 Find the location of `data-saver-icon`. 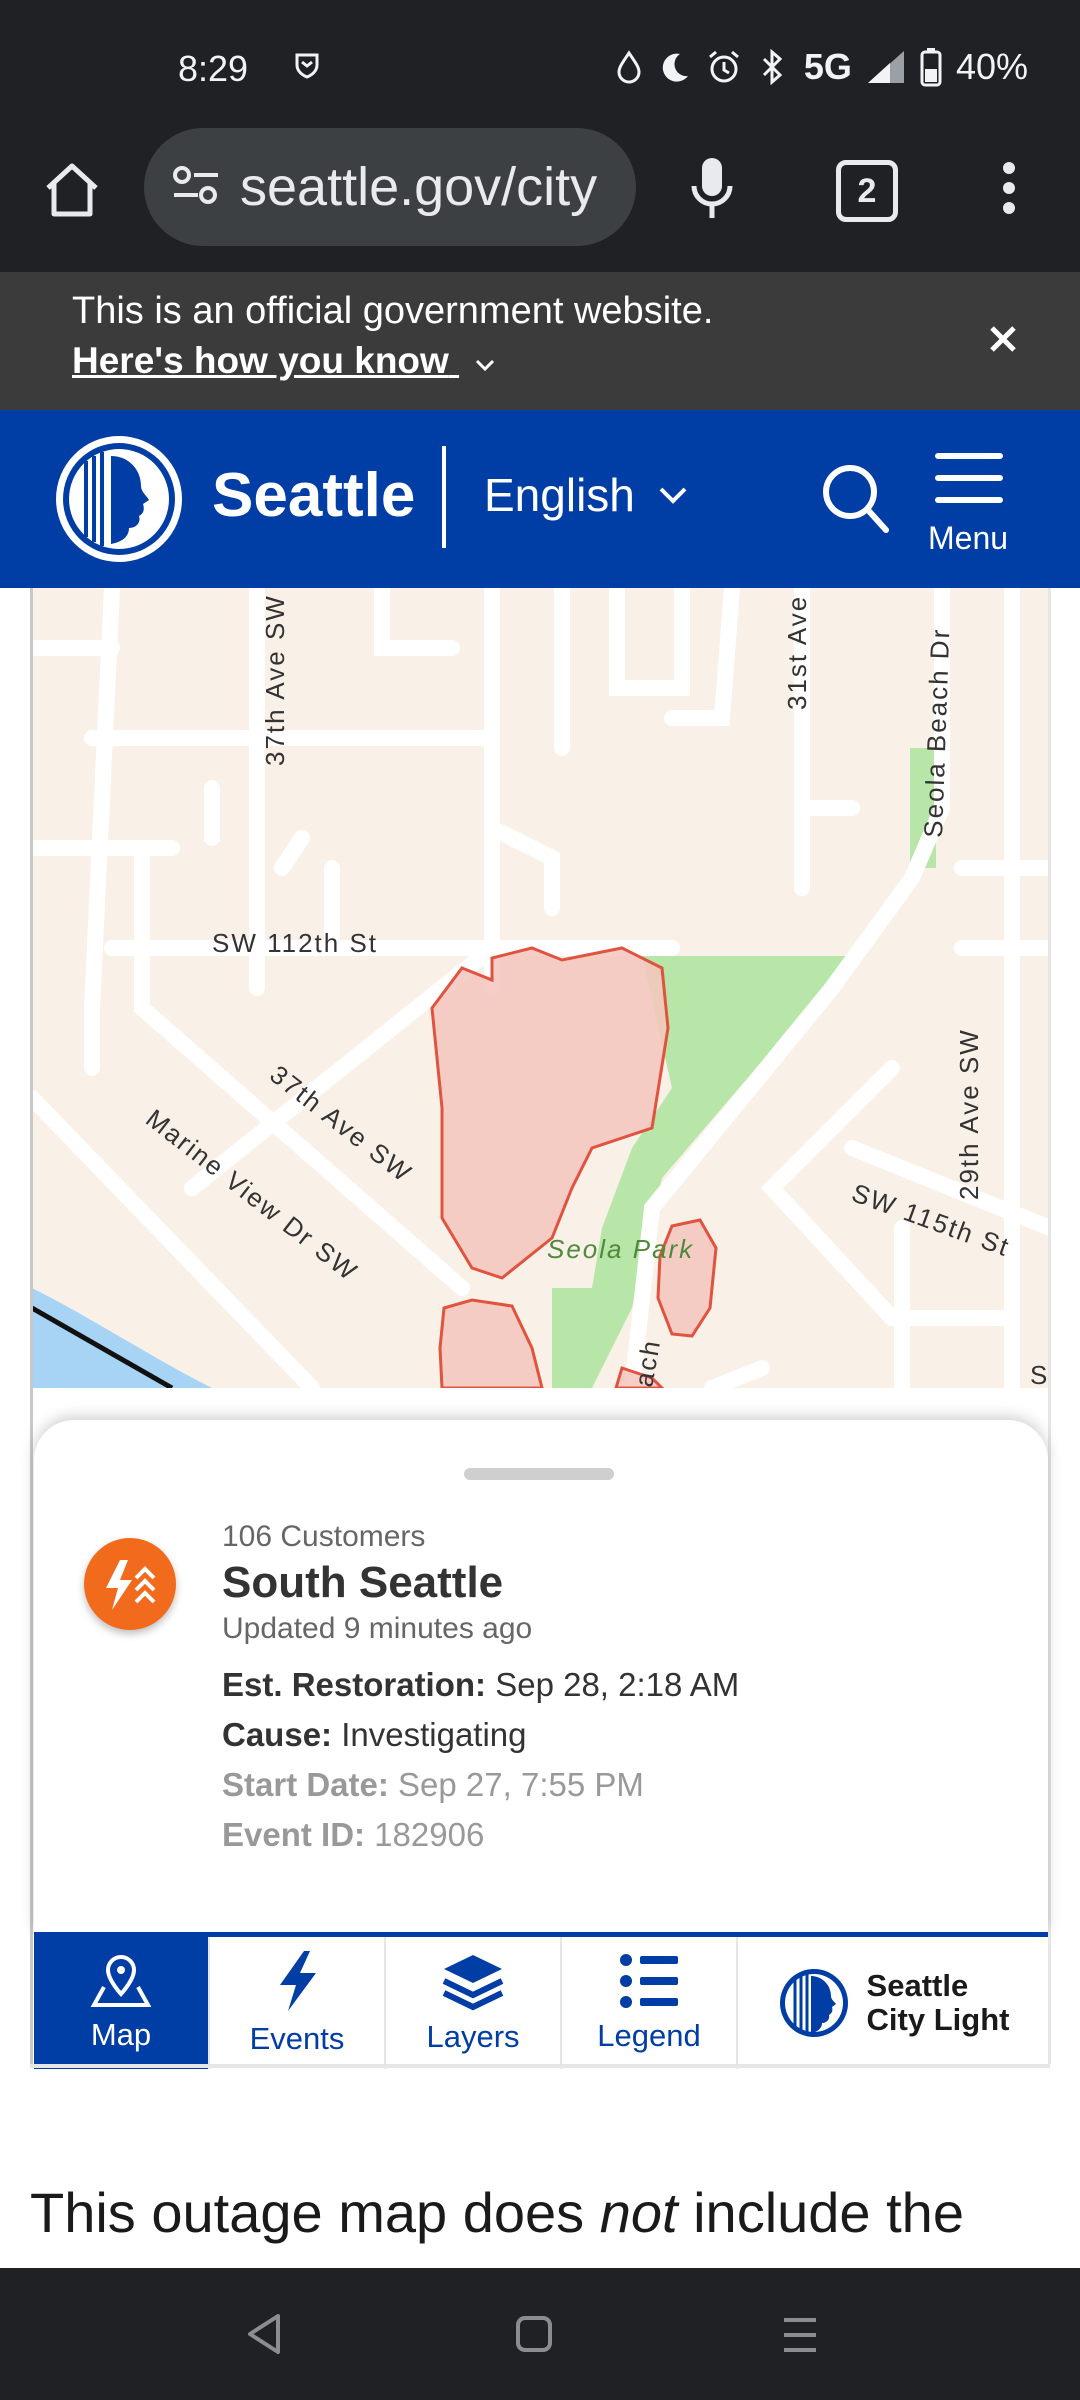

data-saver-icon is located at coordinates (629, 67).